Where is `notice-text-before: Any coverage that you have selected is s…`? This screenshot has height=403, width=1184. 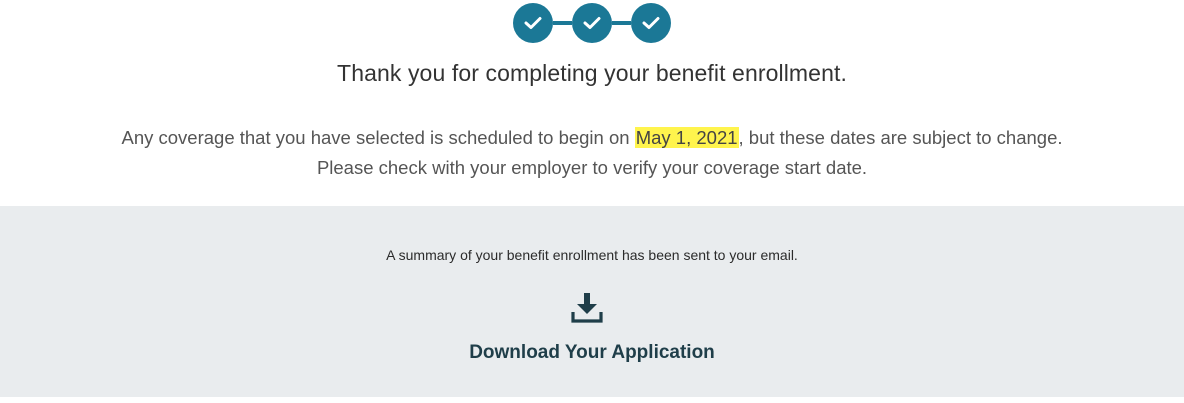
notice-text-before: Any coverage that you have selected is s… is located at coordinates (378, 137).